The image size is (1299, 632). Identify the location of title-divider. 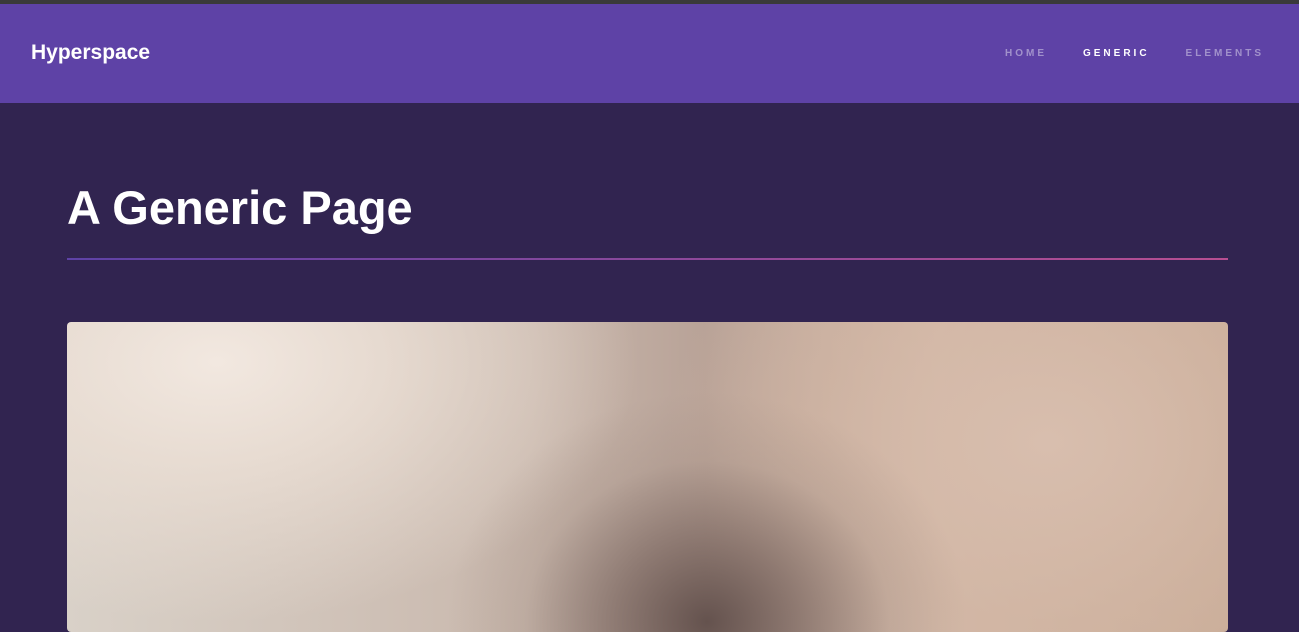
(647, 259).